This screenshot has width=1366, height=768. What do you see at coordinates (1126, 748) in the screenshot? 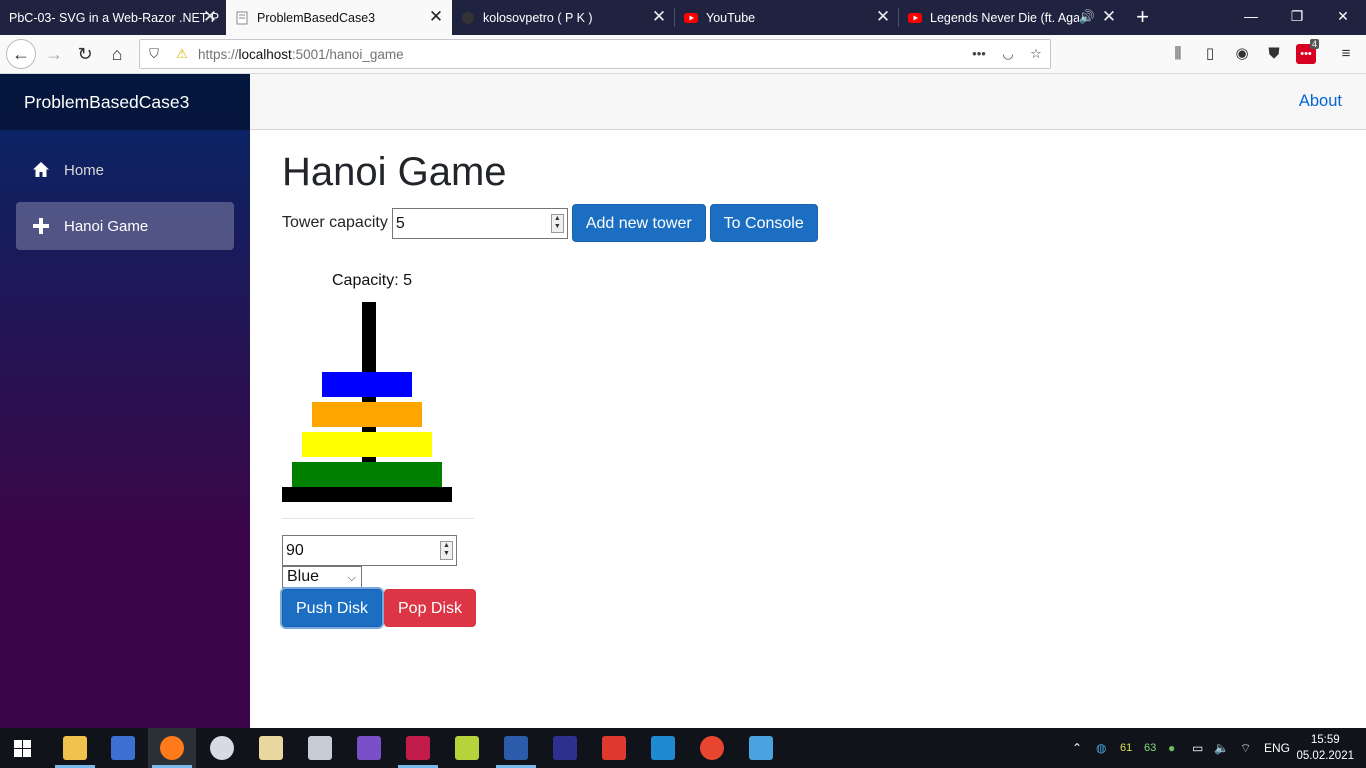
I see `cpu-temp: 61` at bounding box center [1126, 748].